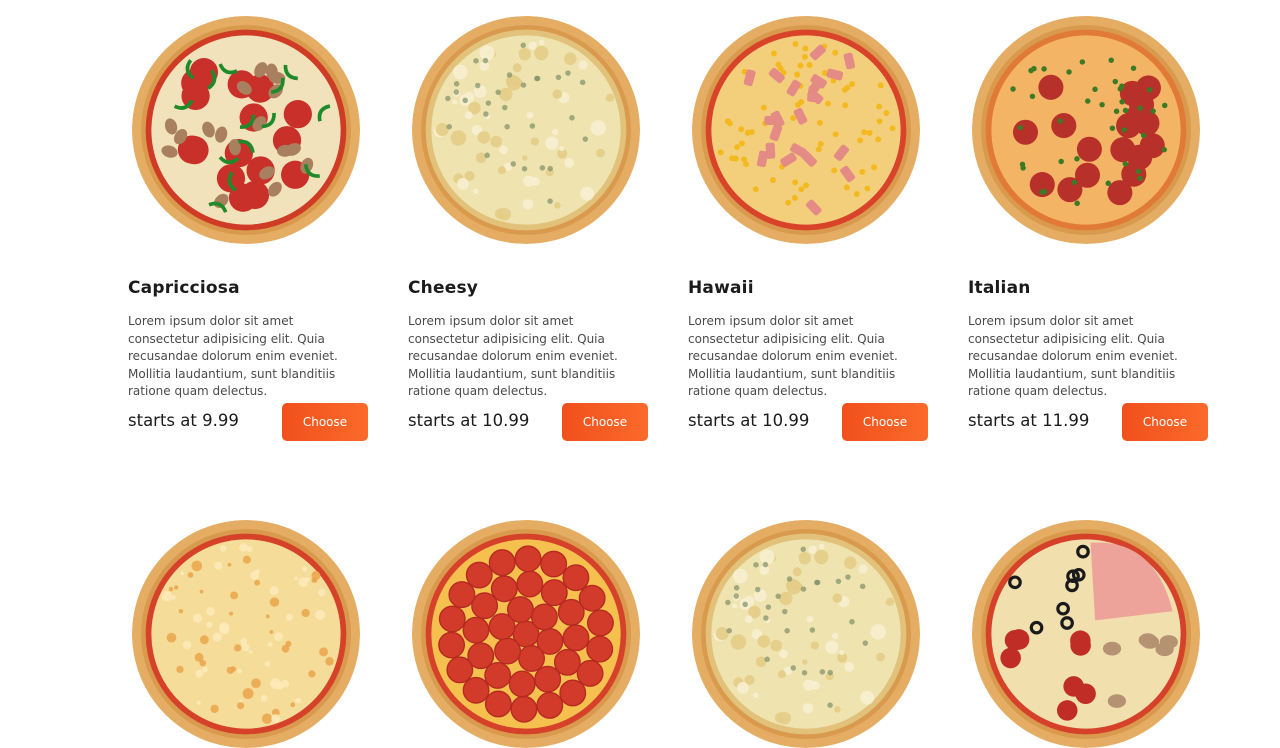 Image resolution: width=1280 pixels, height=748 pixels. Describe the element at coordinates (183, 420) in the screenshot. I see `pizza-price: starts at 9.99` at that location.